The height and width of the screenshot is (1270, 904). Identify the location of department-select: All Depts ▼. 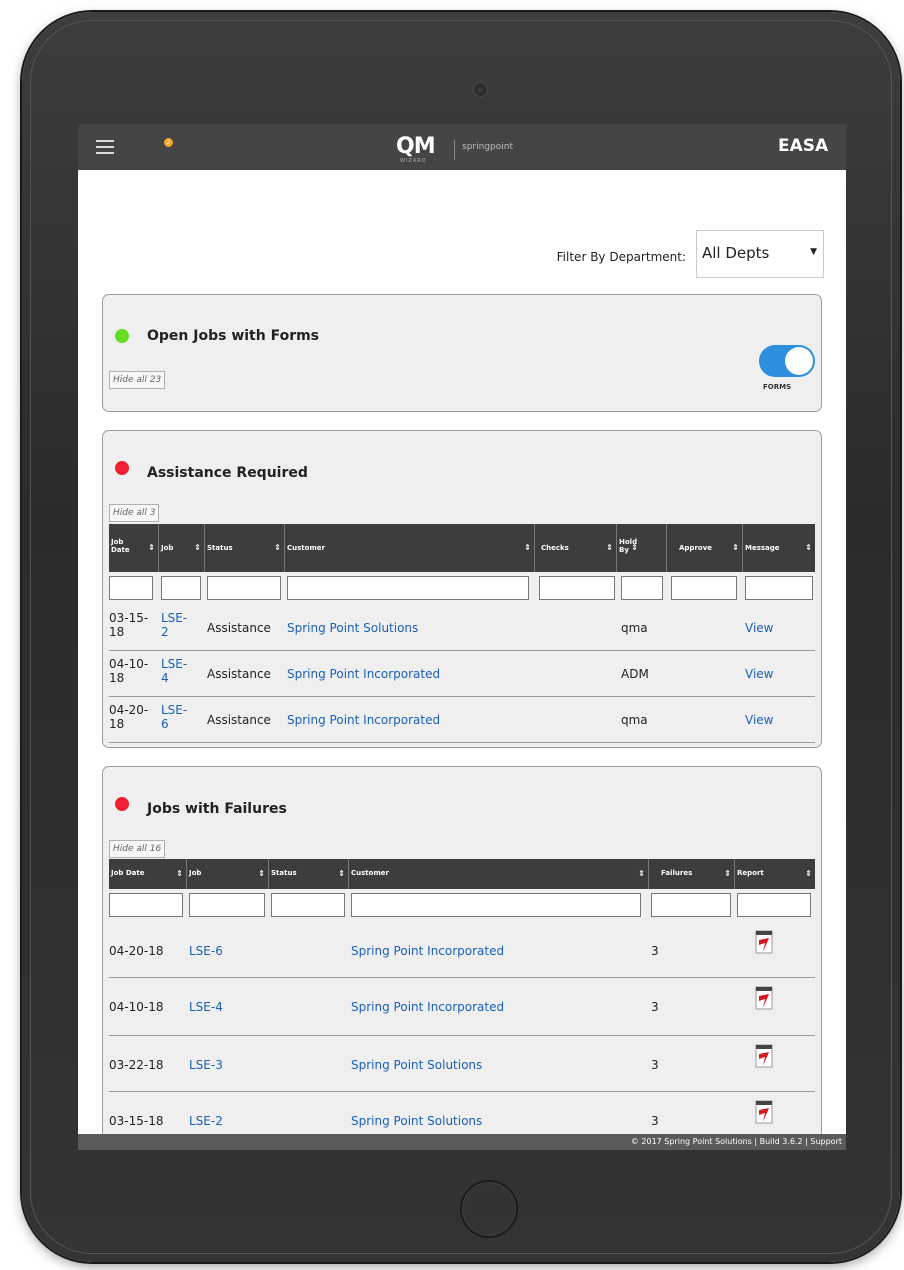
(760, 254).